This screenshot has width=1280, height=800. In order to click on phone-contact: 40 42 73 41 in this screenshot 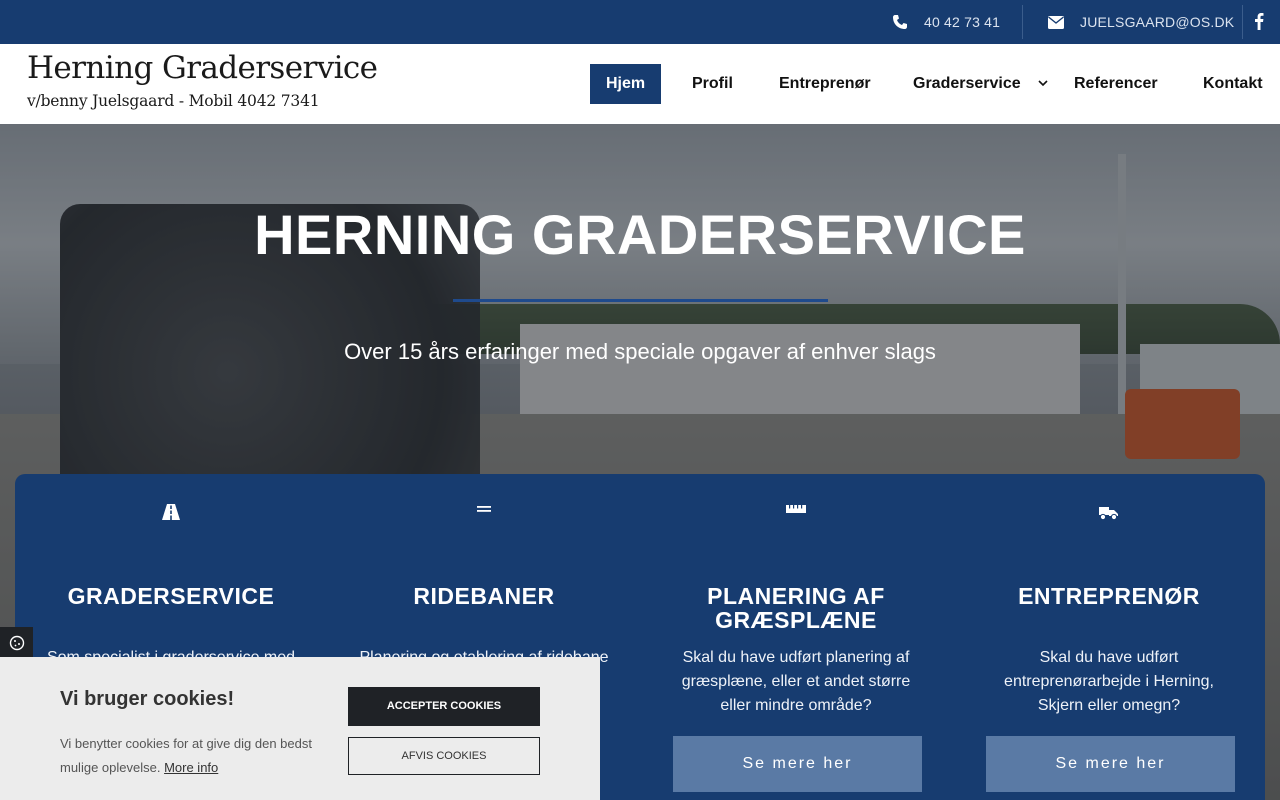, I will do `click(946, 22)`.